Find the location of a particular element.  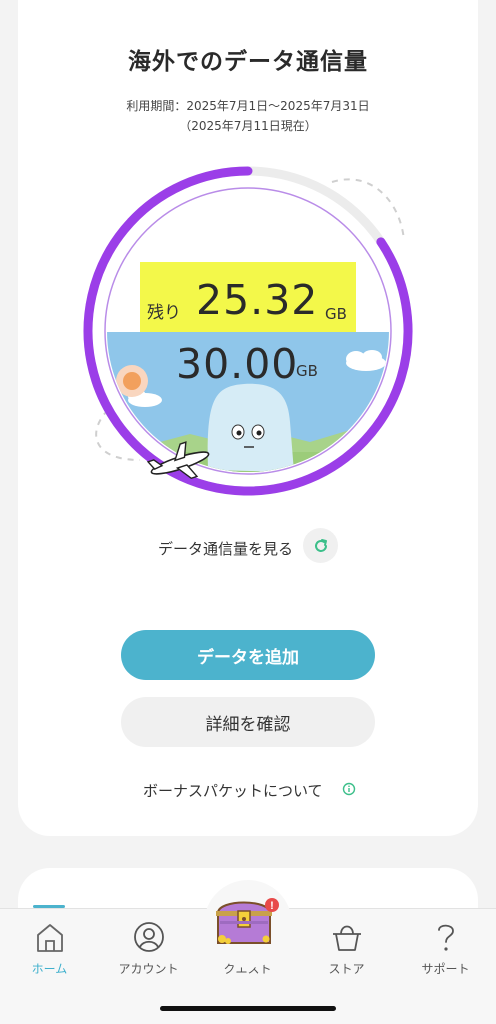

as-of-date: （2025年7月11日現在） is located at coordinates (248, 126).